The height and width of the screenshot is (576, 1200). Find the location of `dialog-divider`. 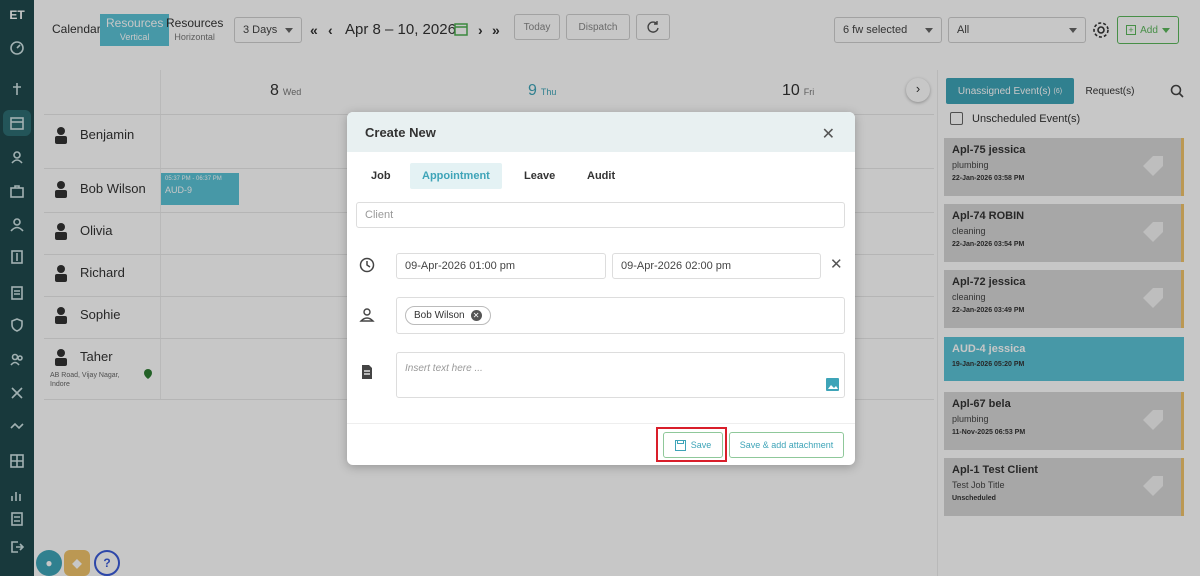

dialog-divider is located at coordinates (601, 423).